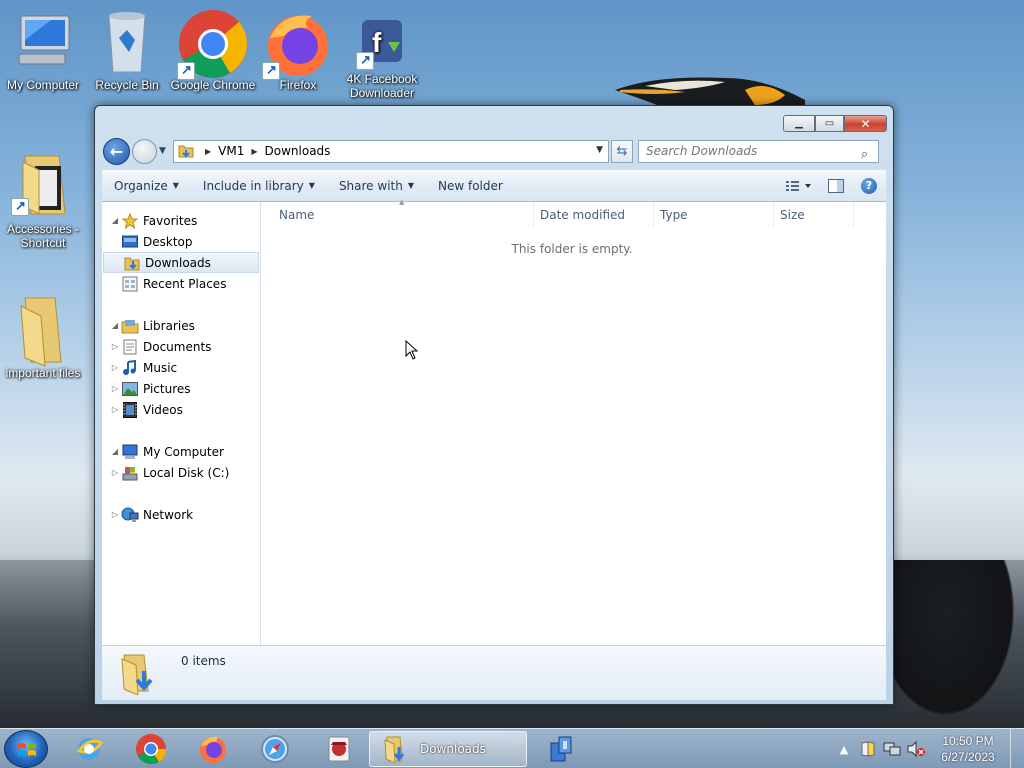 Image resolution: width=1024 pixels, height=768 pixels. What do you see at coordinates (968, 741) in the screenshot?
I see `clock-time: 10:50 PM` at bounding box center [968, 741].